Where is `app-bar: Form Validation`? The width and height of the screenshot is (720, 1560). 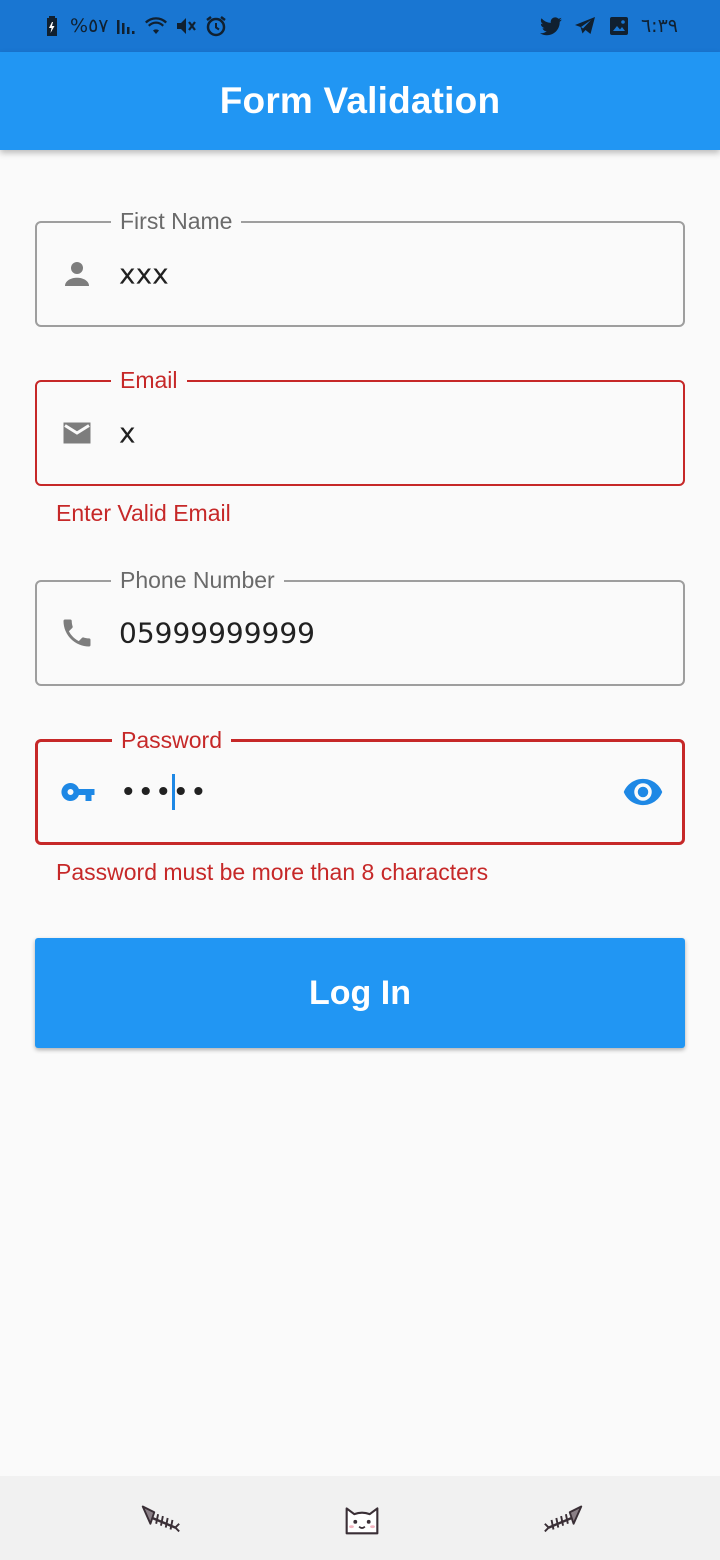 app-bar: Form Validation is located at coordinates (360, 101).